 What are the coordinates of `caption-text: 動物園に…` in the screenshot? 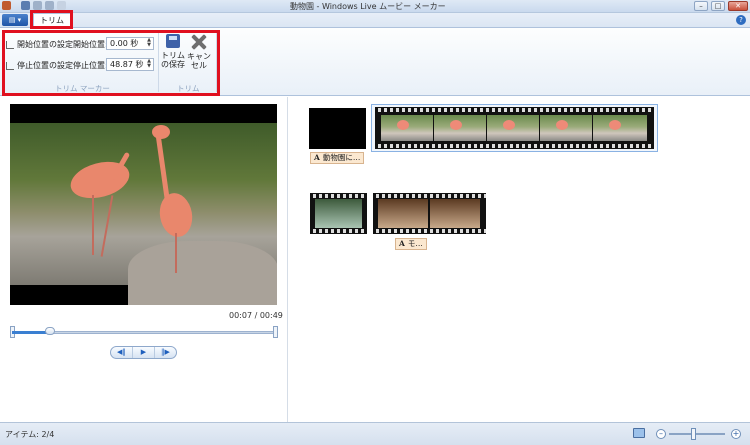 It's located at (341, 157).